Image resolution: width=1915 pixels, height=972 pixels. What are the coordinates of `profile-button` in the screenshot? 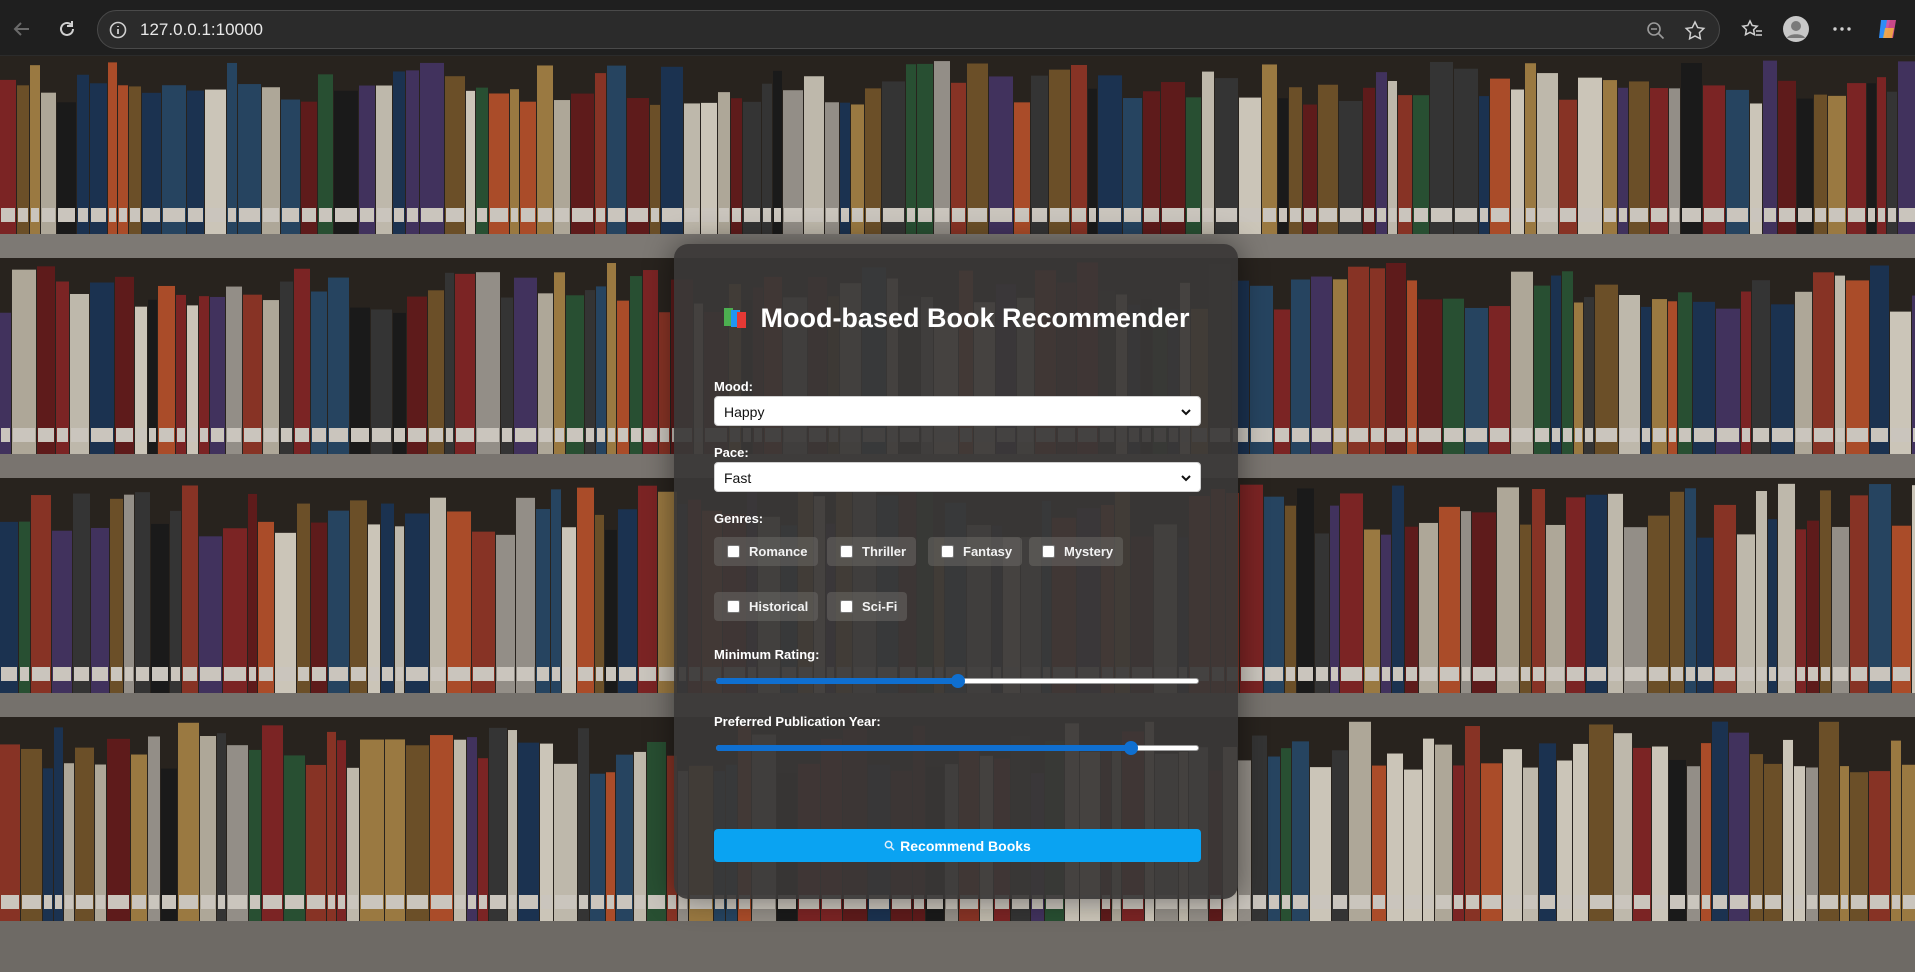 It's located at (1796, 29).